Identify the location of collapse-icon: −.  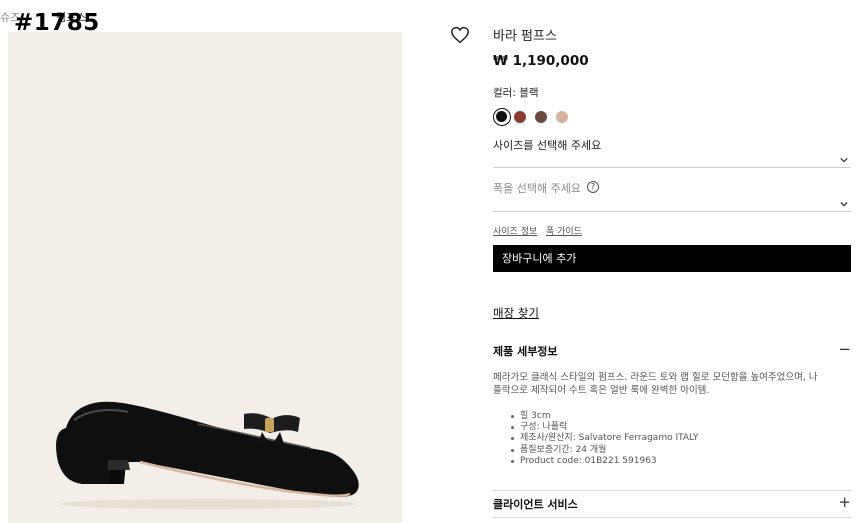
(844, 349).